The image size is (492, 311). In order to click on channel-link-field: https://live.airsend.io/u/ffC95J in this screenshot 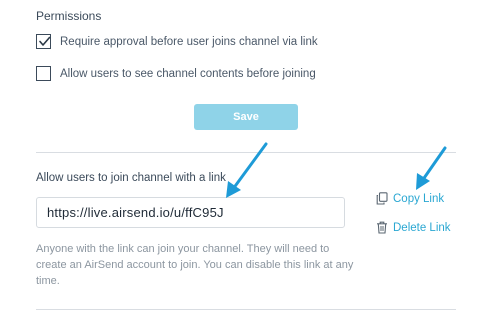, I will do `click(190, 212)`.